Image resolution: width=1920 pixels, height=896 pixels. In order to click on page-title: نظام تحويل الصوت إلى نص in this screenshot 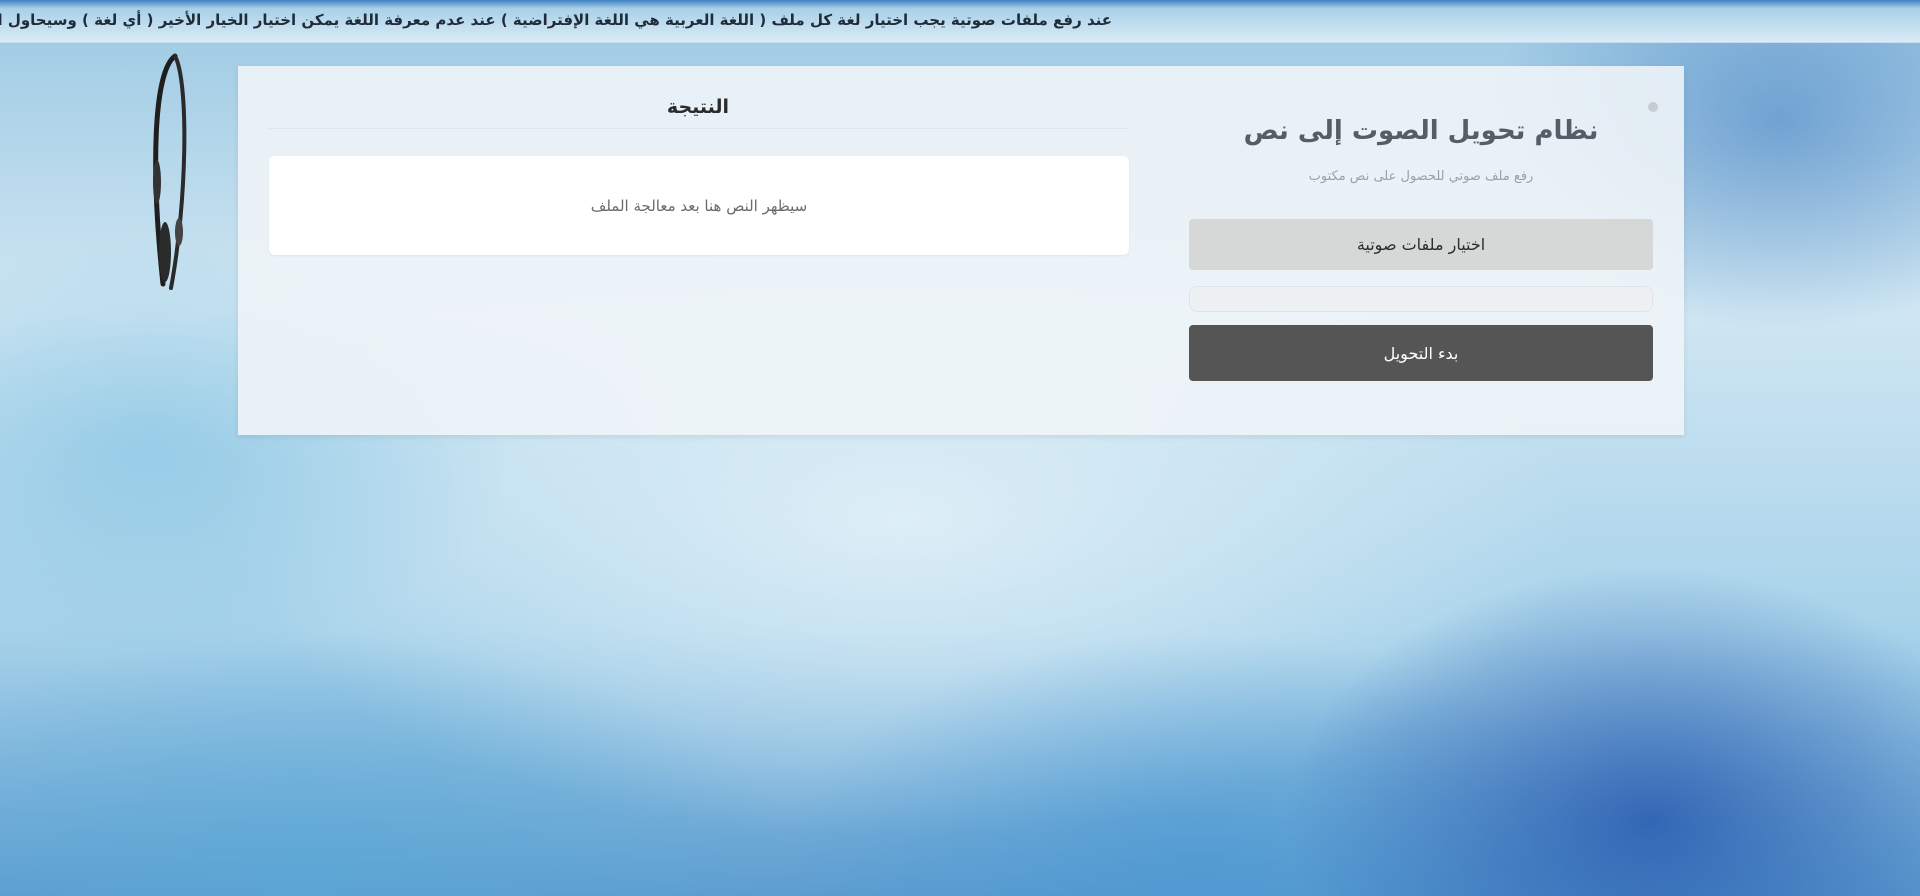, I will do `click(1421, 131)`.